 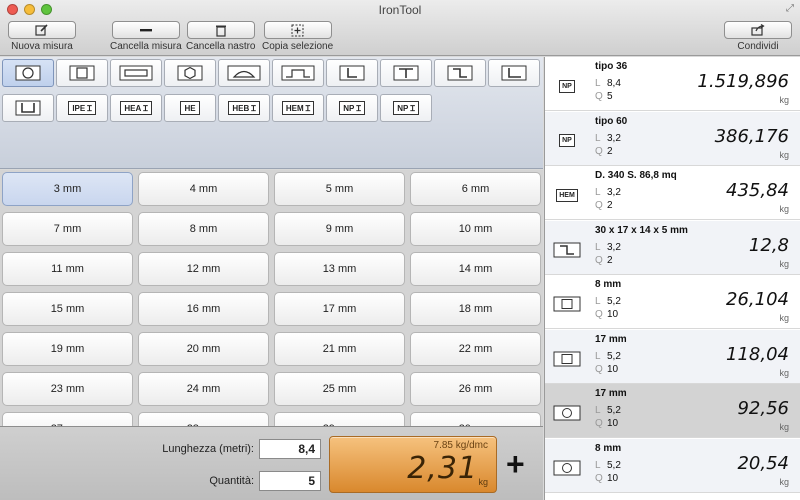 I want to click on thickness-option: 18 mm, so click(x=475, y=309).